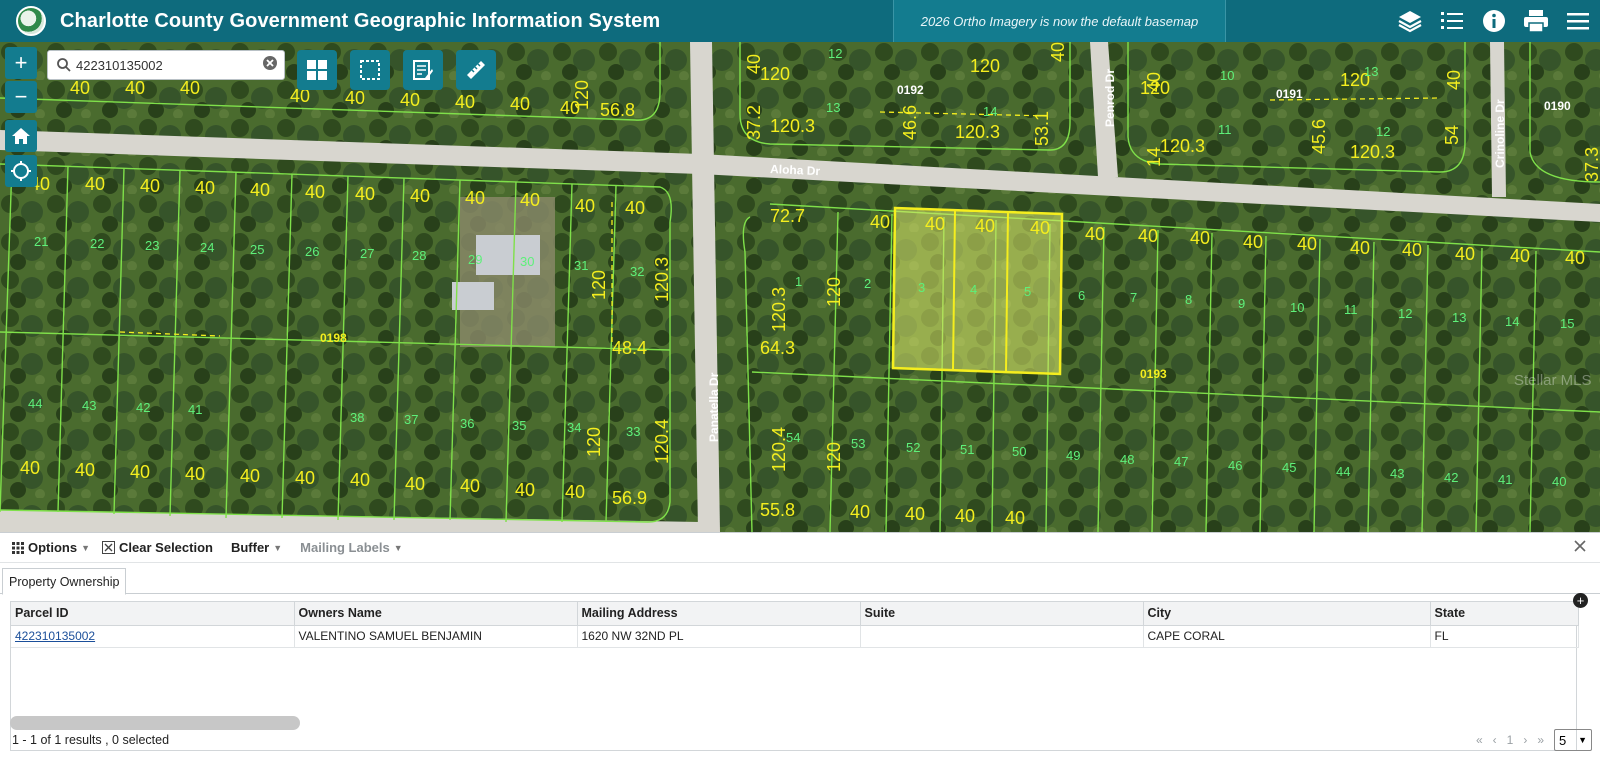  I want to click on svg-text: 26, so click(312, 251).